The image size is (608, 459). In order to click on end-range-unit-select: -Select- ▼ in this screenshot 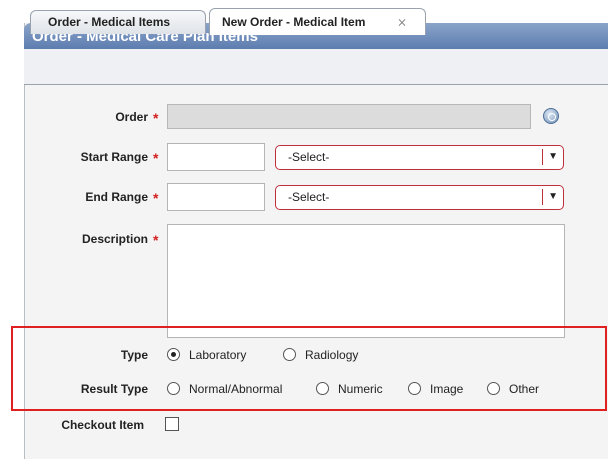, I will do `click(419, 197)`.